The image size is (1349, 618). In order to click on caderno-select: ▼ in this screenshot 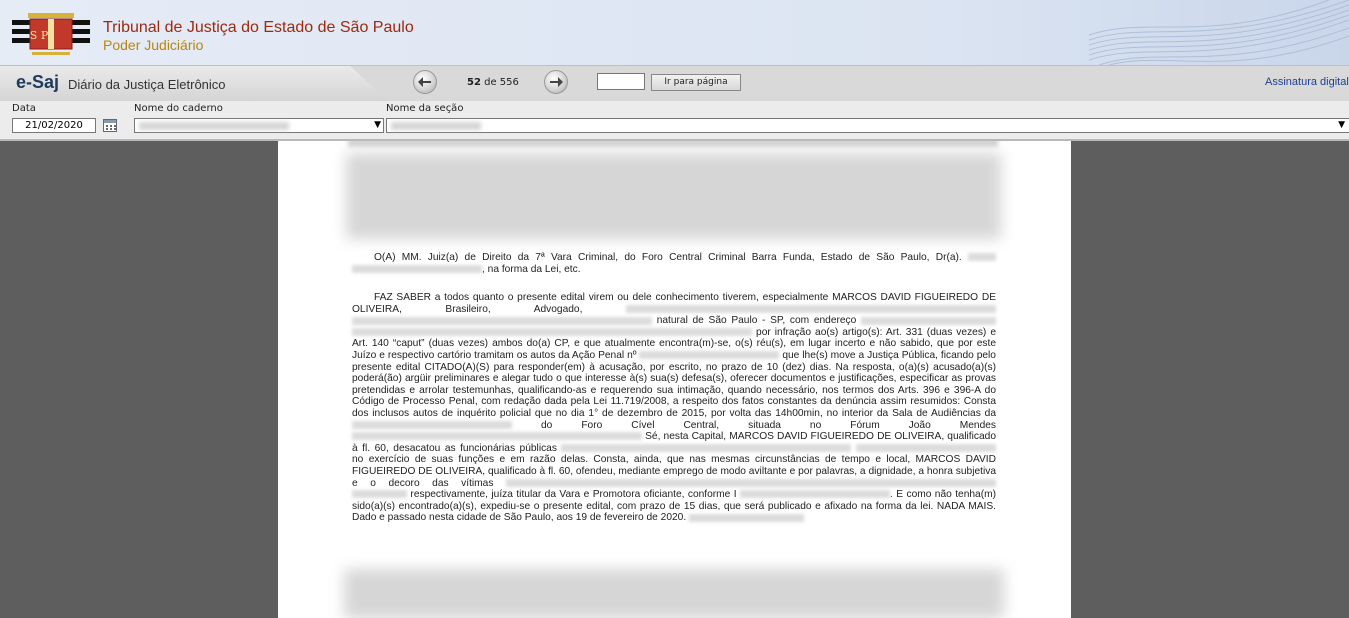, I will do `click(259, 125)`.